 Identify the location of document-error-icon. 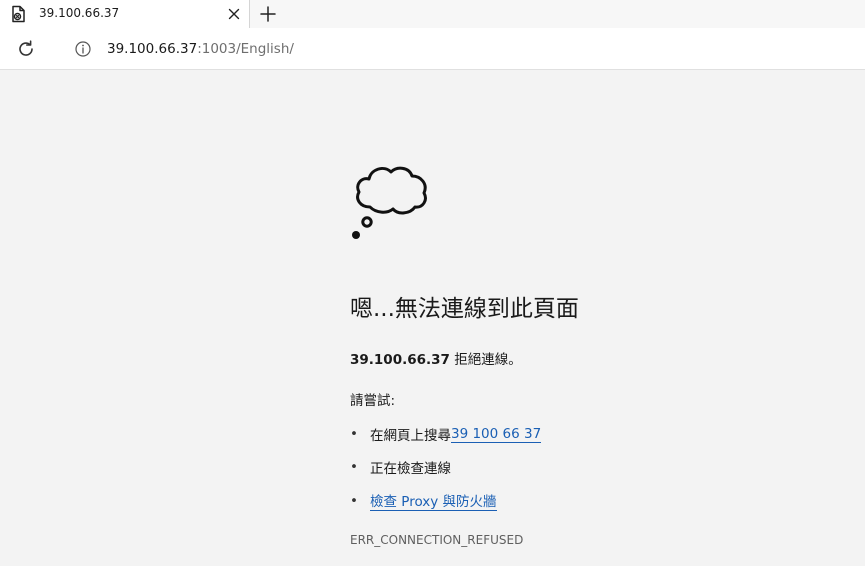
(18, 14).